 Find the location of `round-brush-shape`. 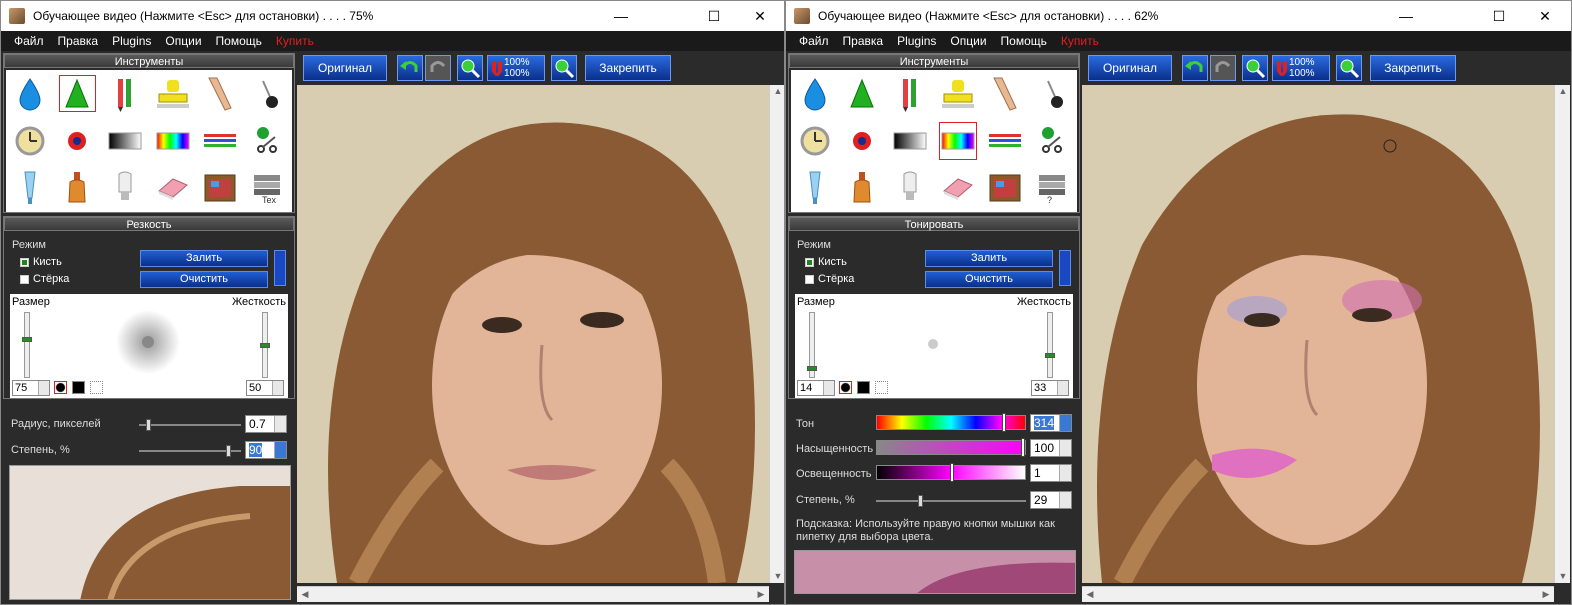

round-brush-shape is located at coordinates (60, 387).